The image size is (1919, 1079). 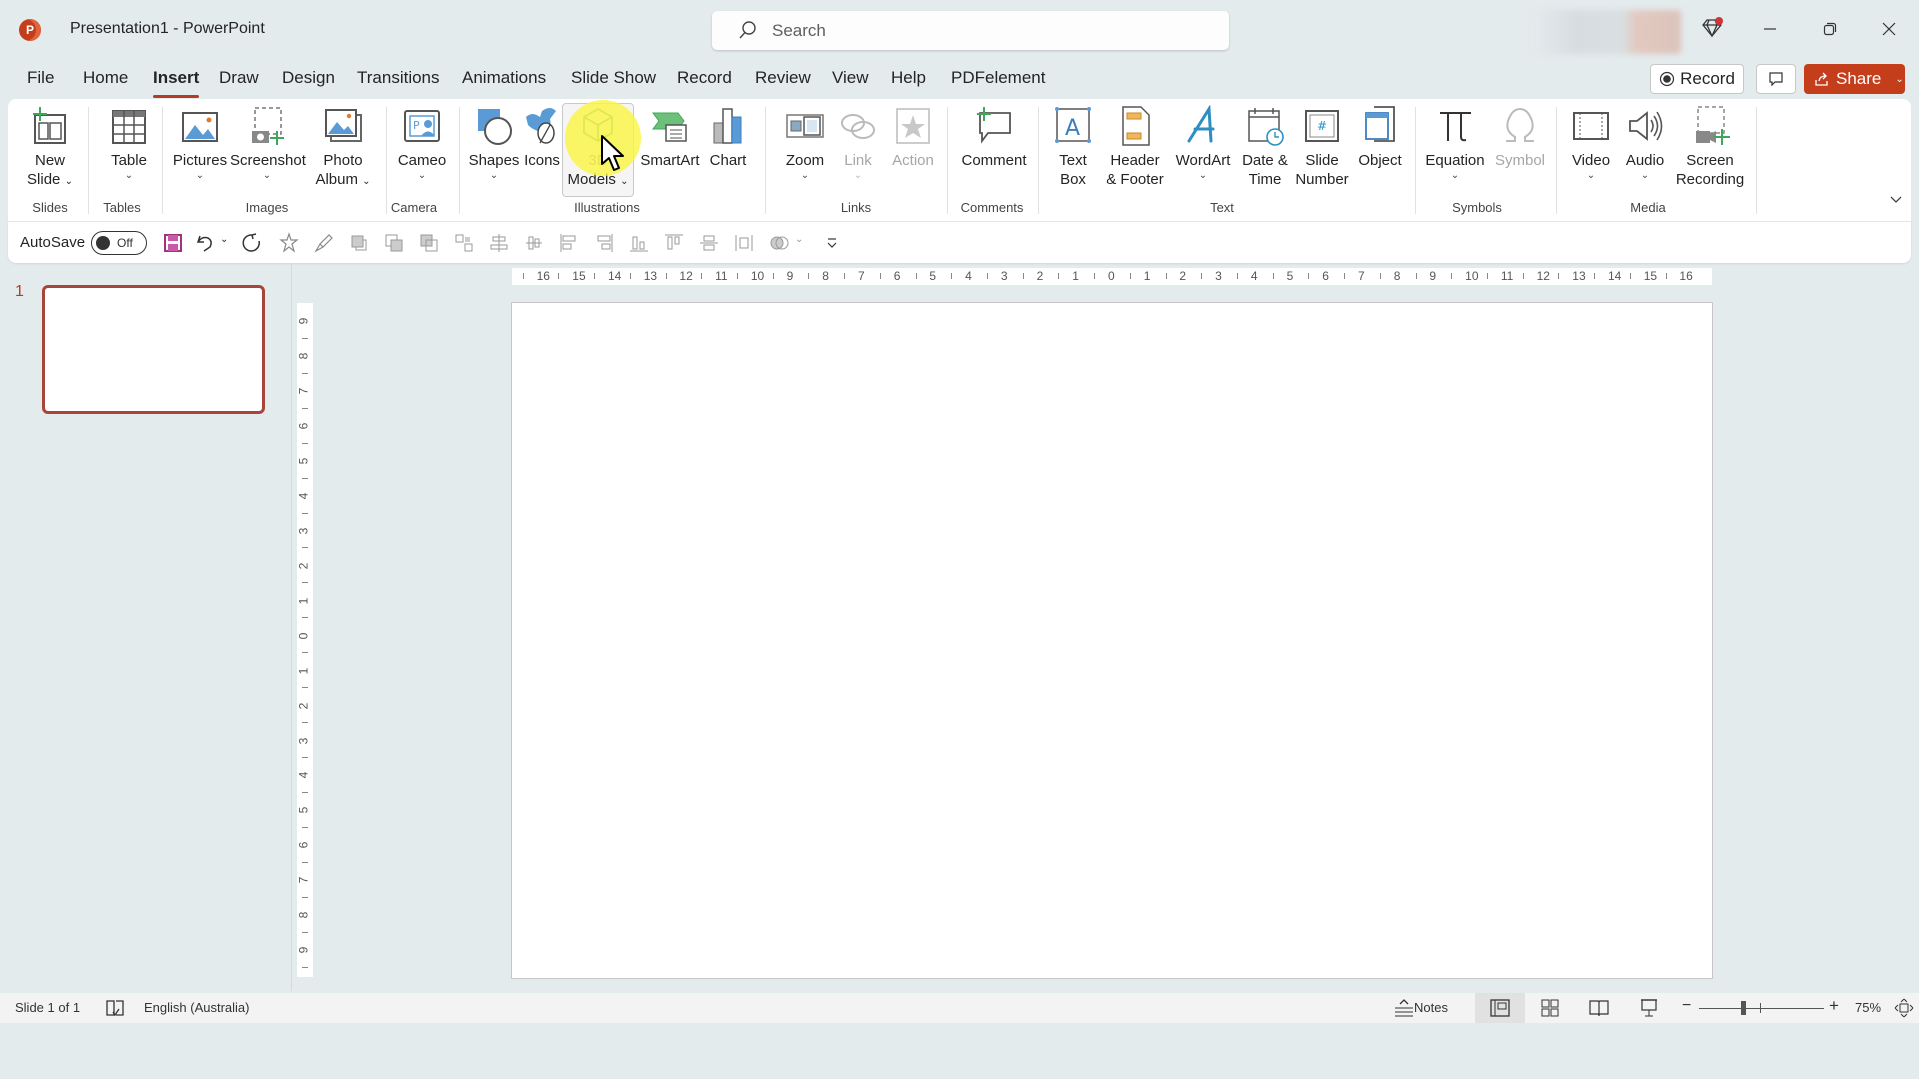 What do you see at coordinates (200, 127) in the screenshot?
I see `pictures-icon` at bounding box center [200, 127].